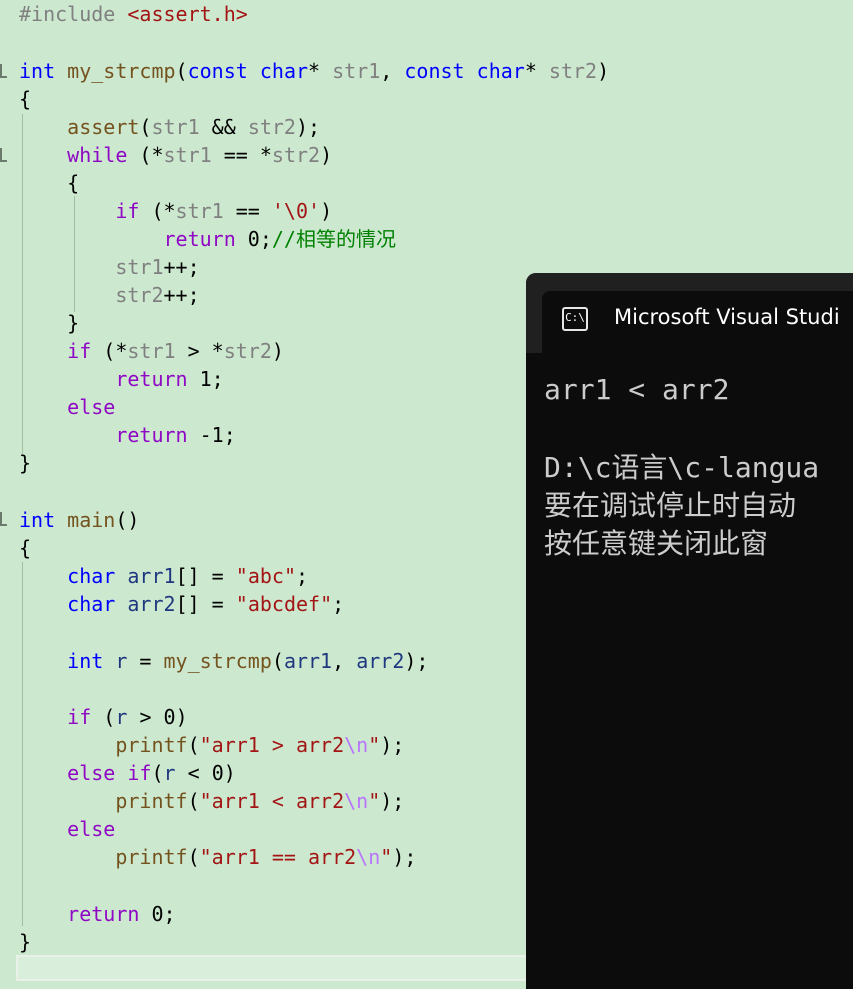 The width and height of the screenshot is (853, 989). I want to click on token-control: while, so click(97, 155).